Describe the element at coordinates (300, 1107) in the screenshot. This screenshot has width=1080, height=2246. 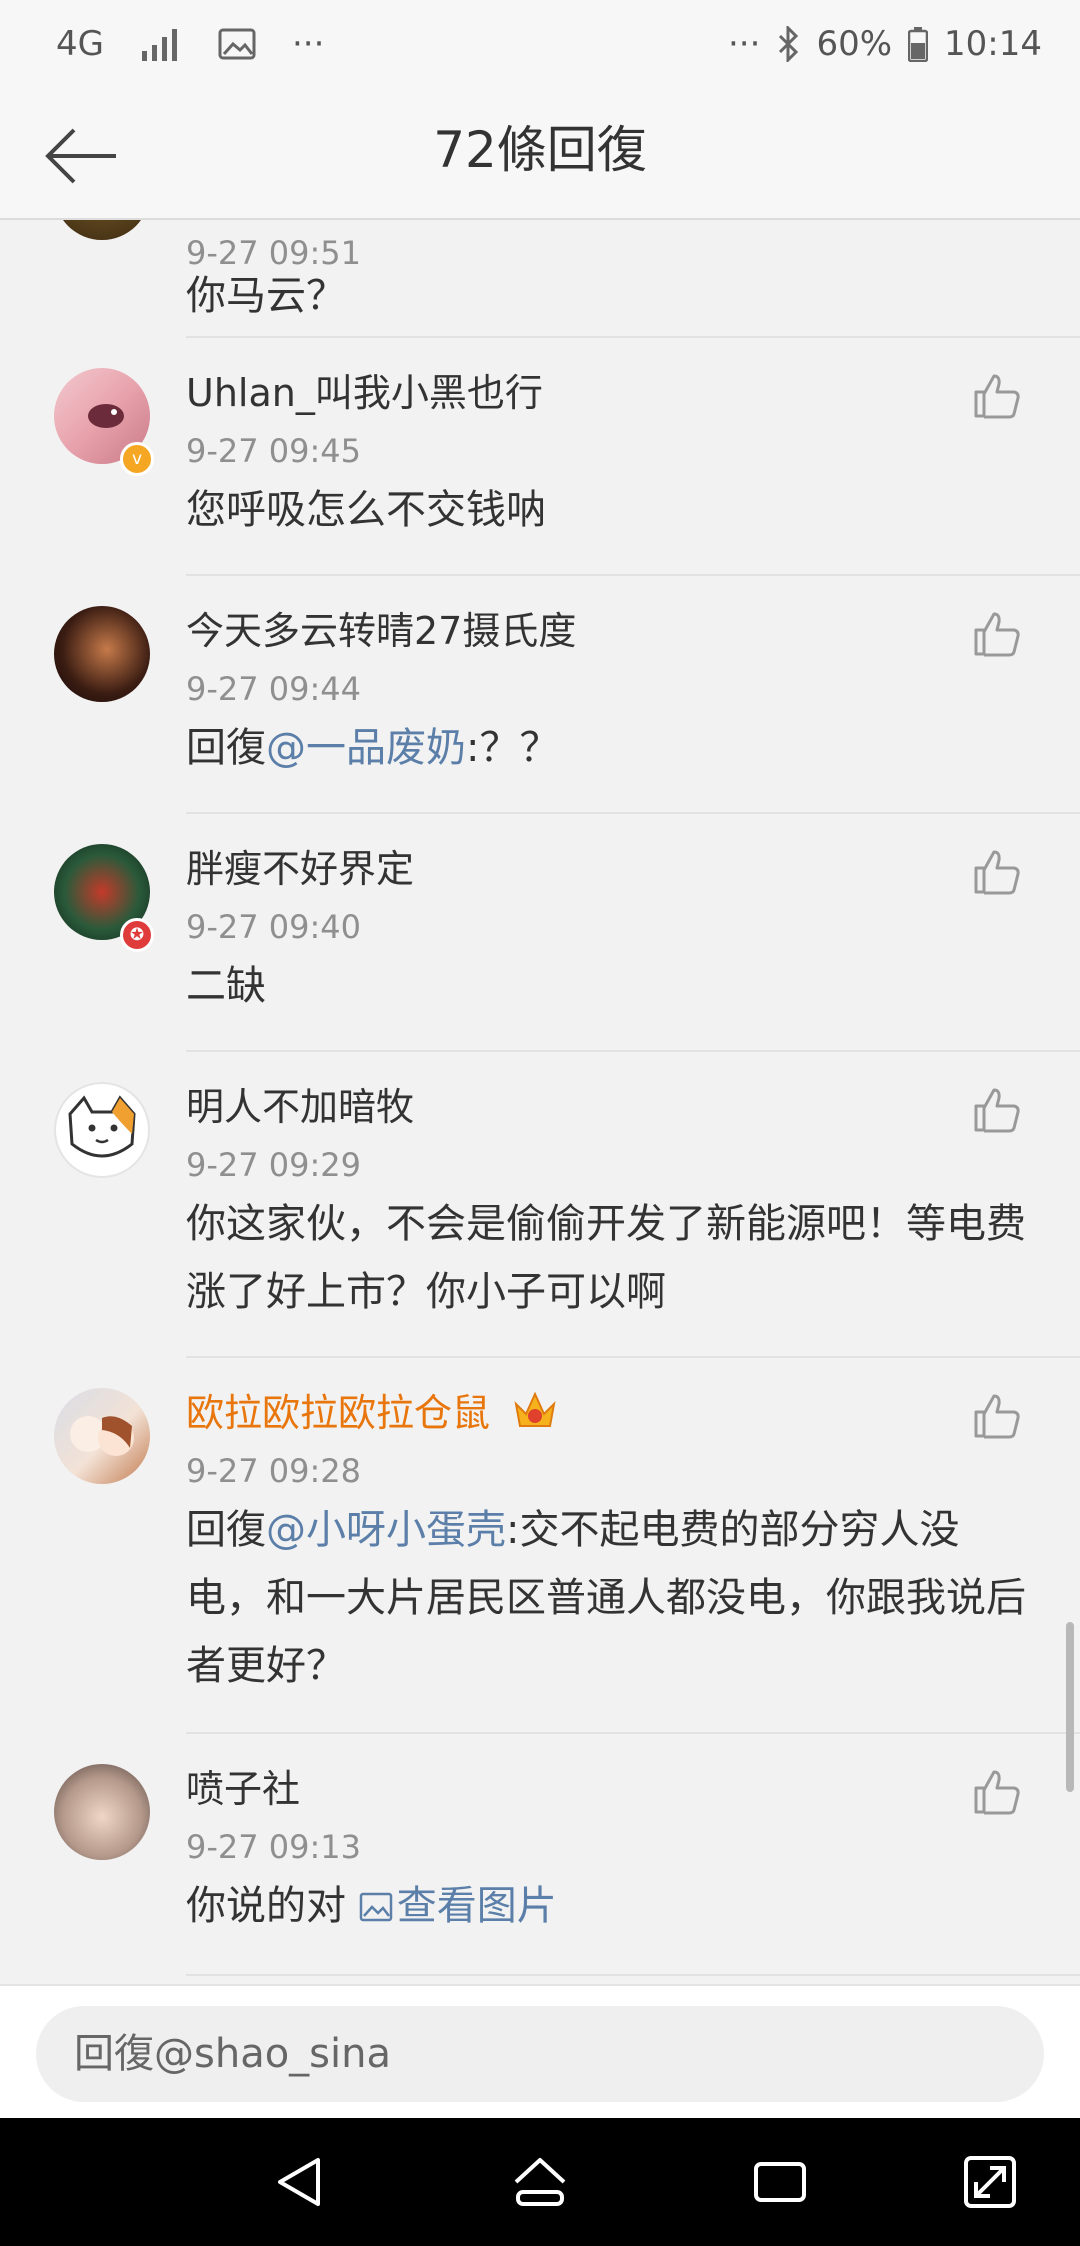
I see `user-name: 明人不加暗牧` at that location.